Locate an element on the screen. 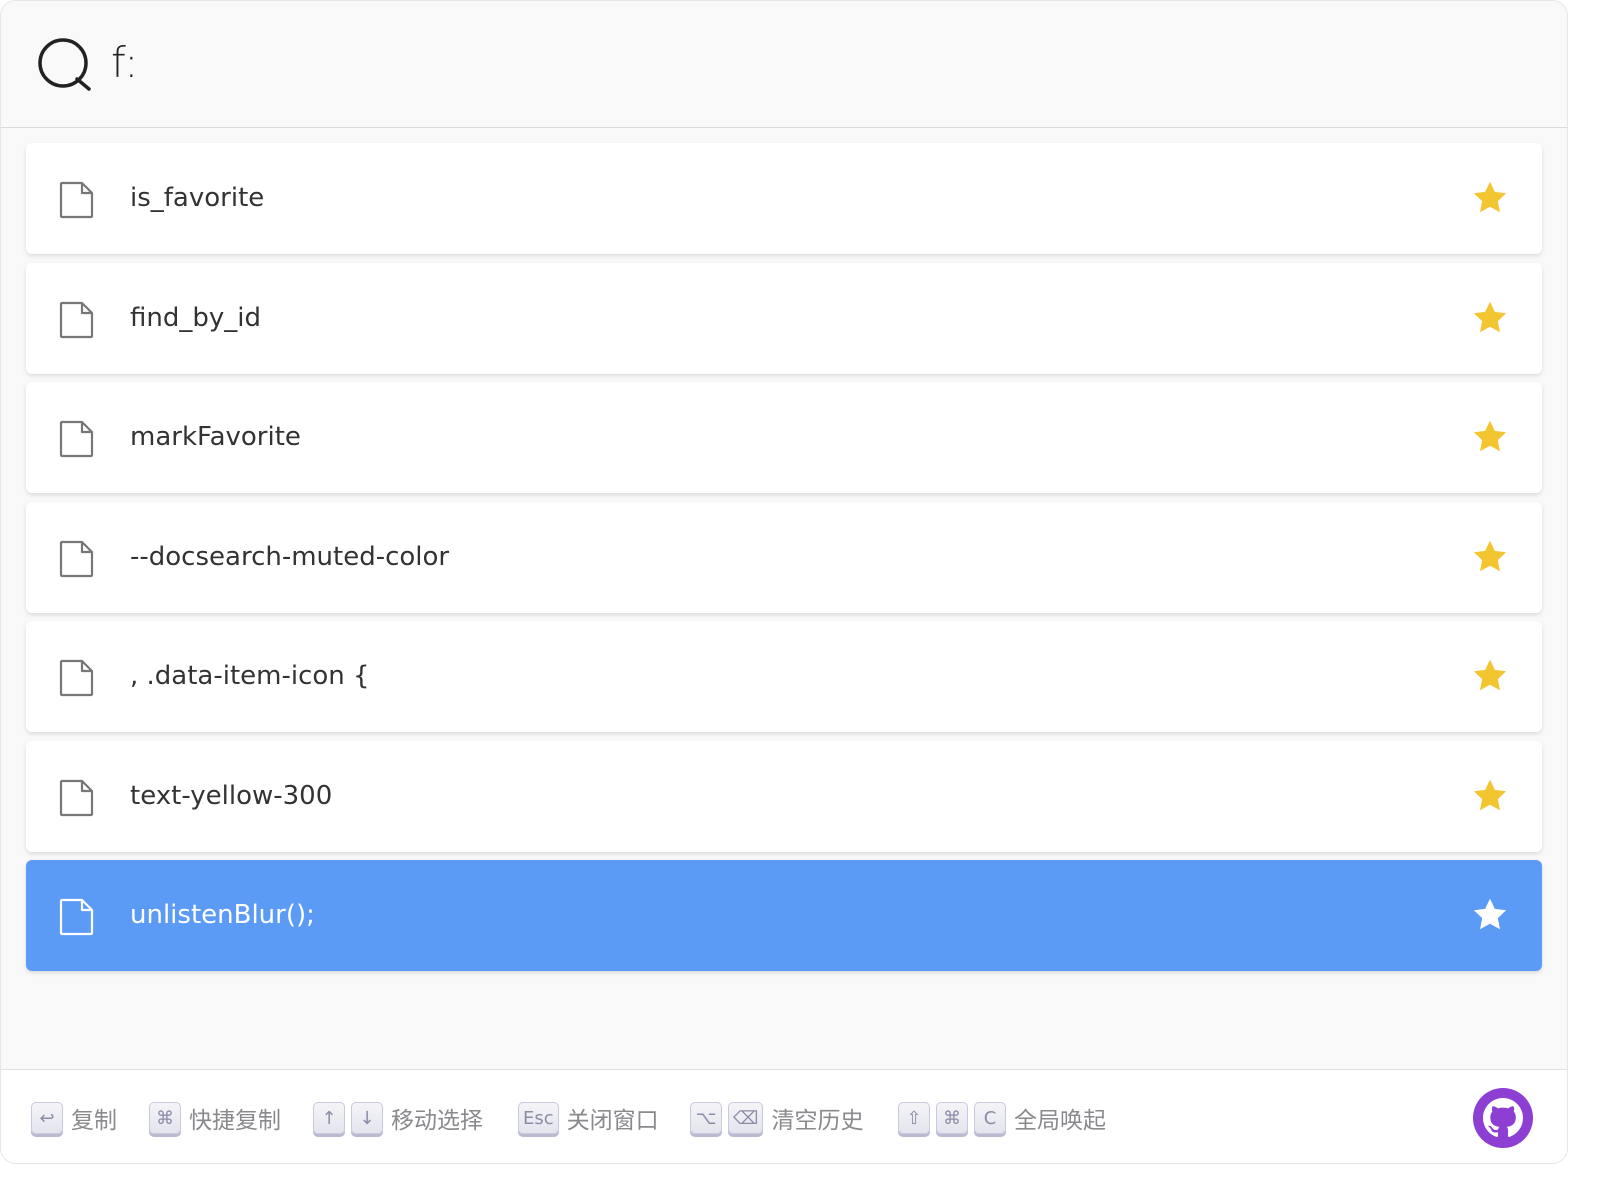 The image size is (1600, 1188). c-key-icon: C is located at coordinates (990, 1118).